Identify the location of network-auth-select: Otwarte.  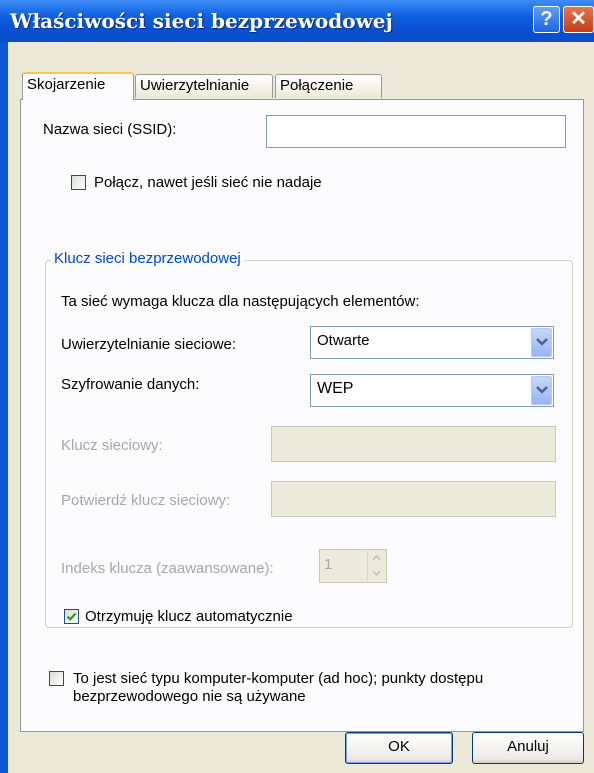
(432, 342).